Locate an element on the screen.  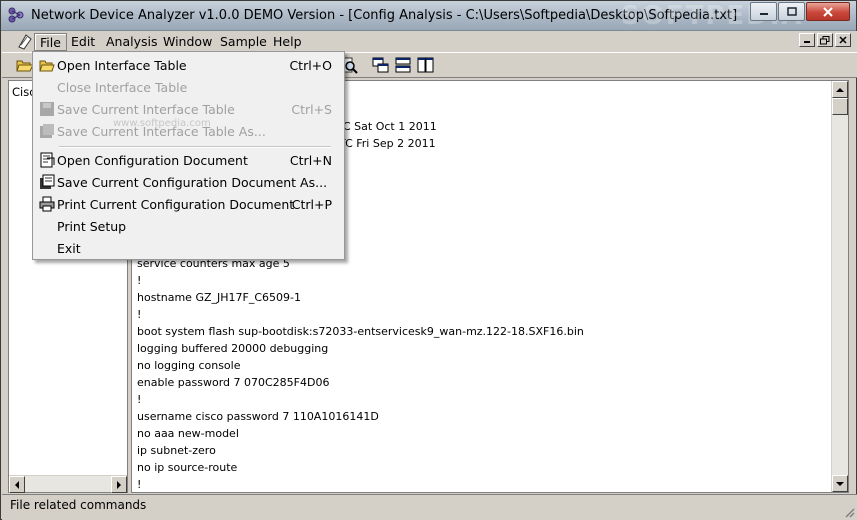
menu-help: Help is located at coordinates (287, 42).